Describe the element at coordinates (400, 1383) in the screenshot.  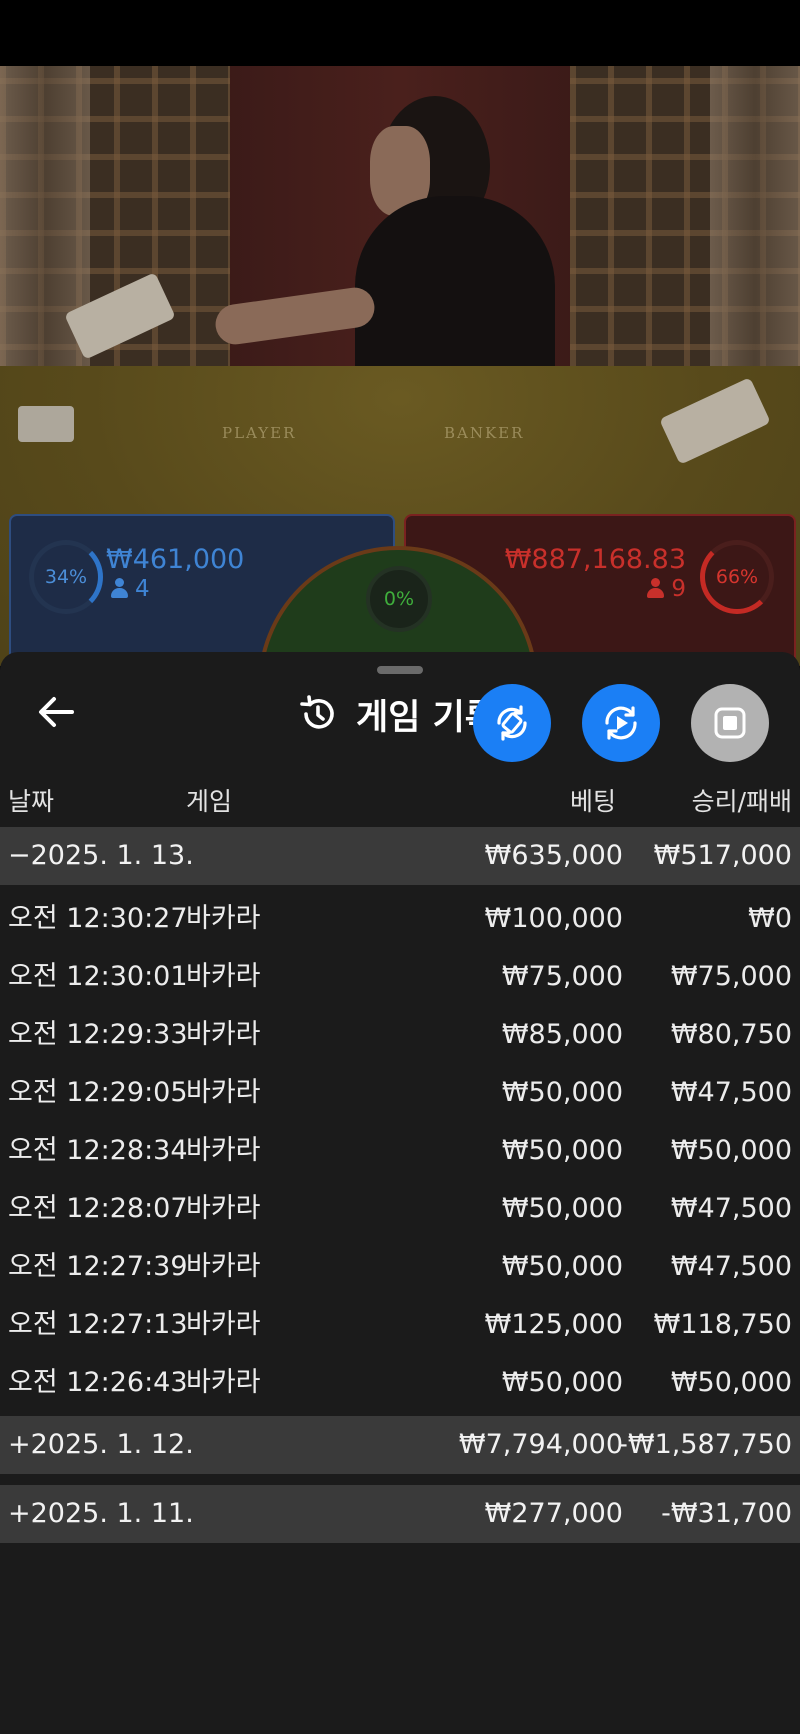
I see `history-row: 오전 12:26:43 바카라 ₩50,000 ₩50,000` at that location.